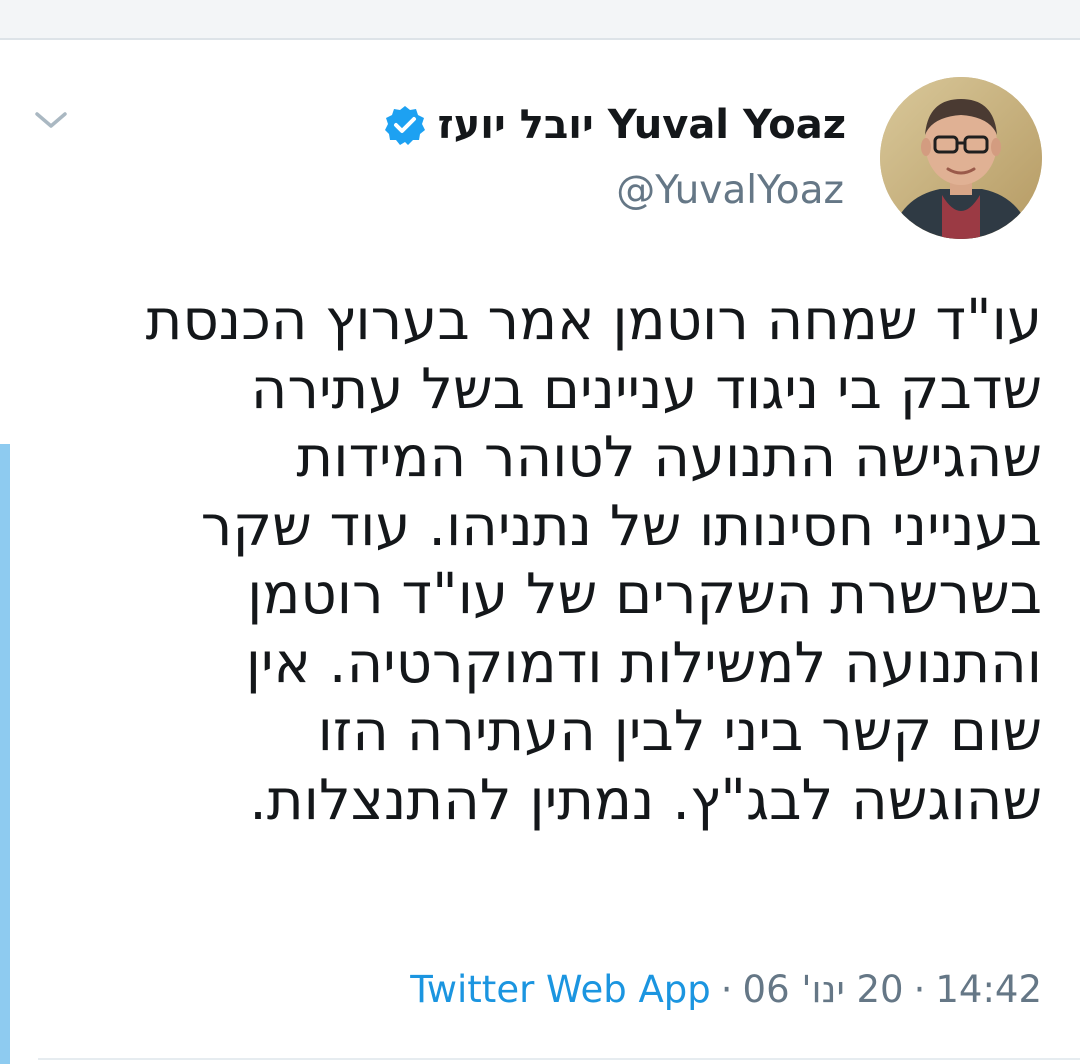  What do you see at coordinates (988, 989) in the screenshot?
I see `tweet-time: 14:42` at bounding box center [988, 989].